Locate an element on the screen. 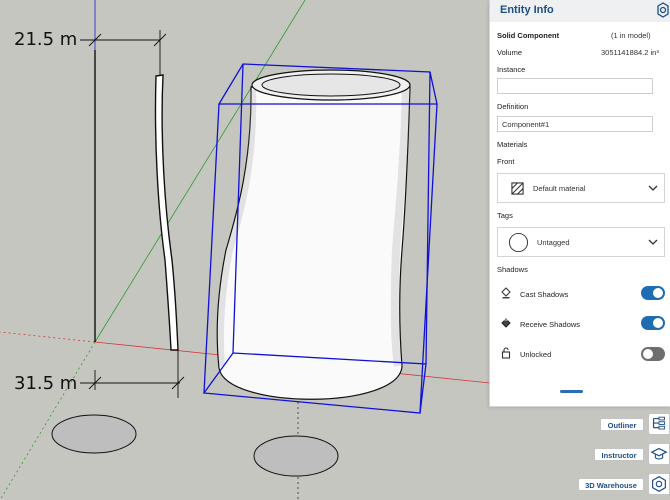 The image size is (670, 500). model-count: (1 in model) is located at coordinates (631, 35).